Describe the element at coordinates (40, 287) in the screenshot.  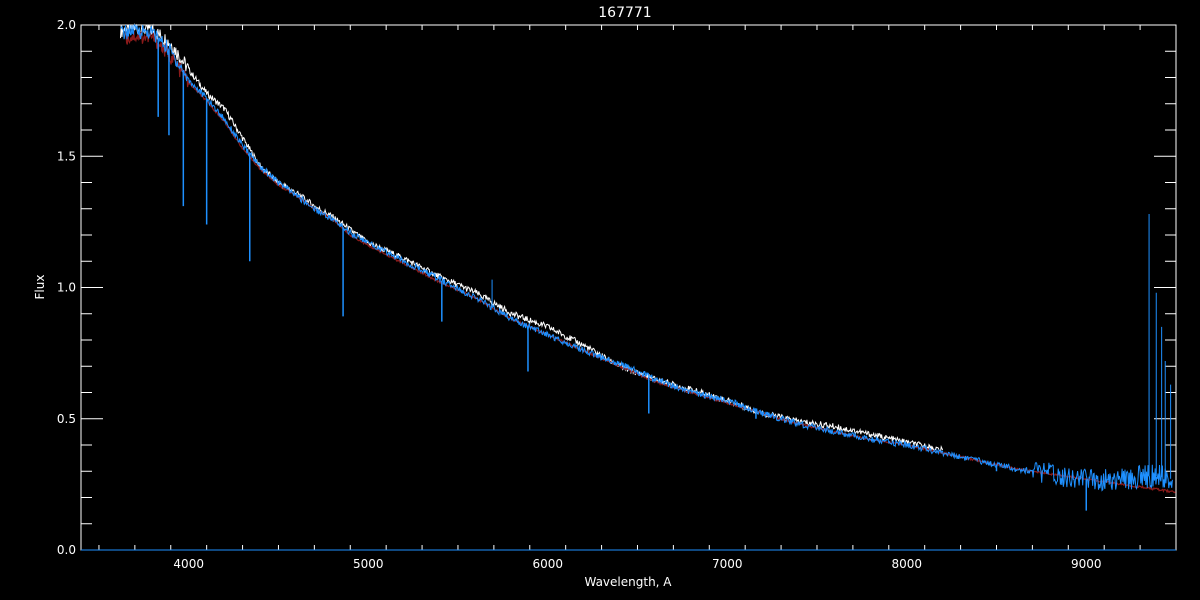
I see `y-axis-label: Flux` at that location.